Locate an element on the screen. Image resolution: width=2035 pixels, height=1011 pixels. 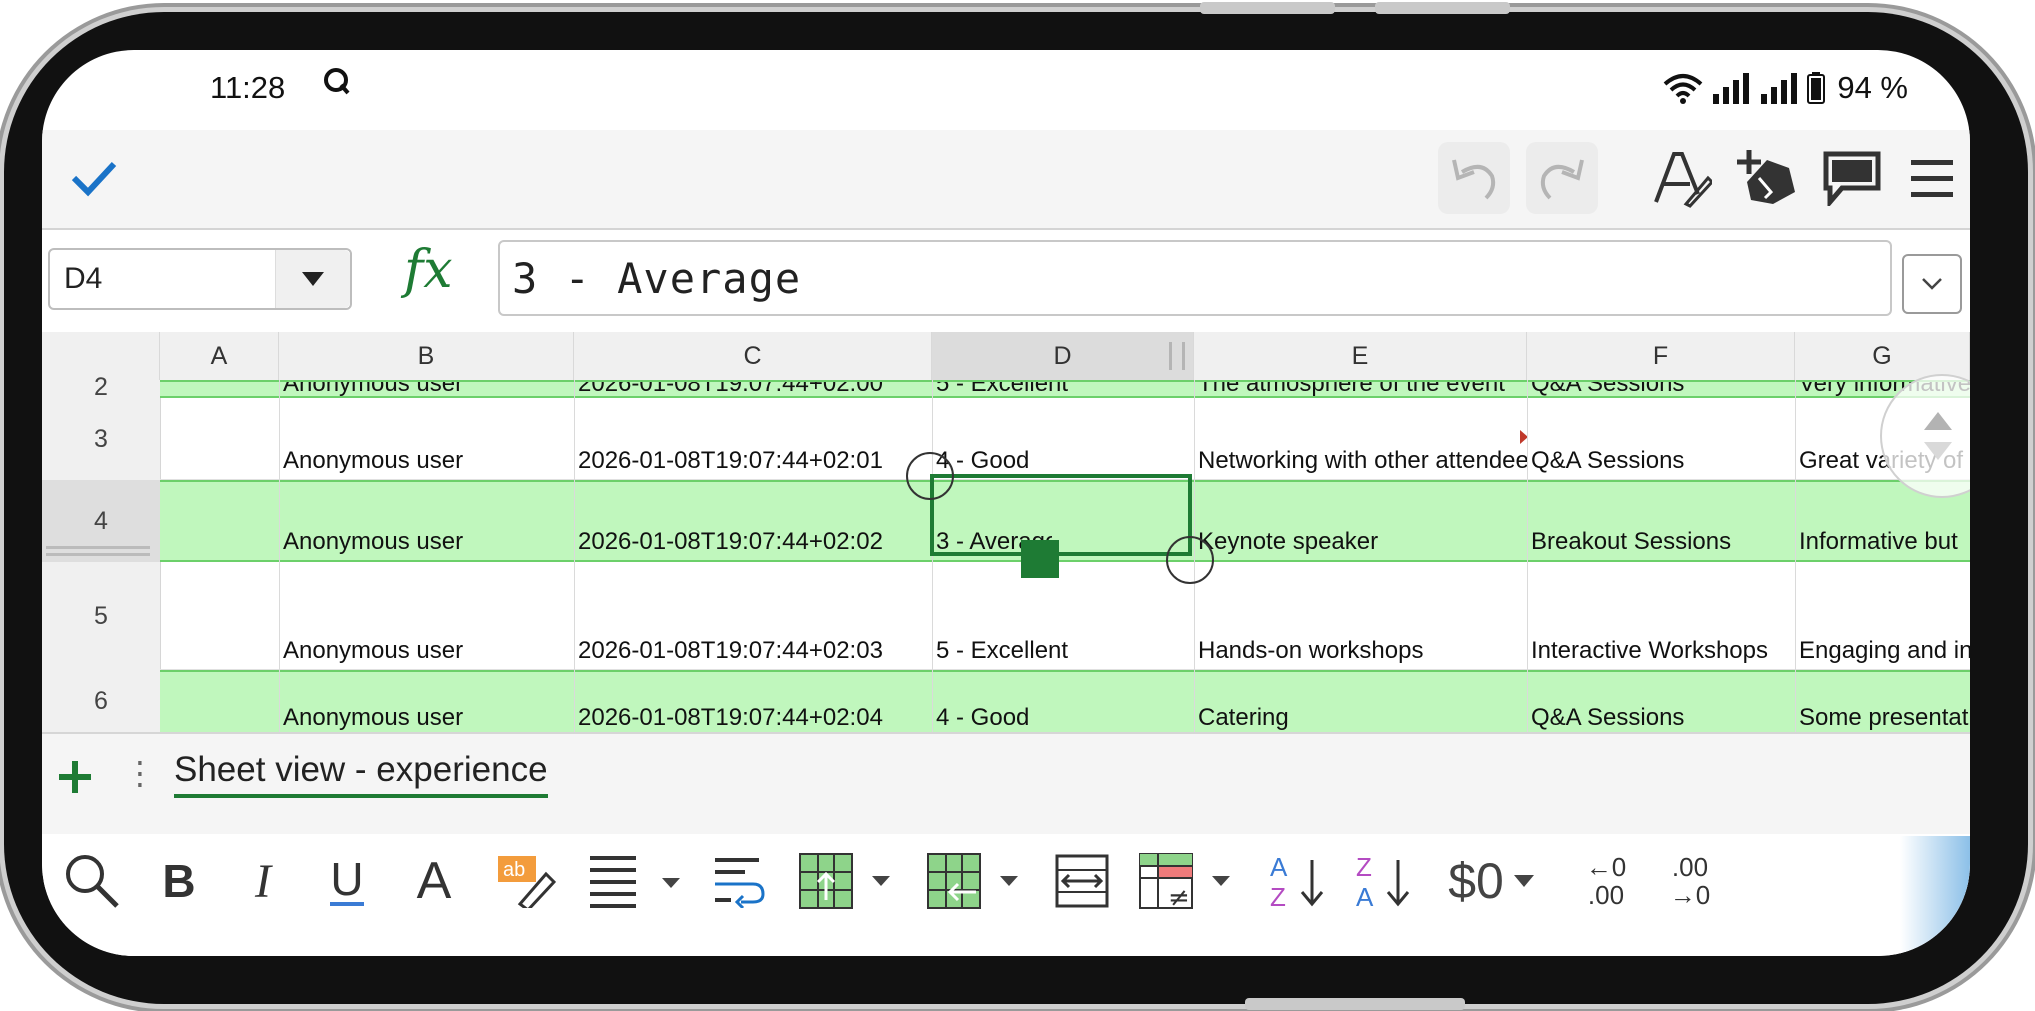
sort-za-bottom-letter: A is located at coordinates (1365, 897).